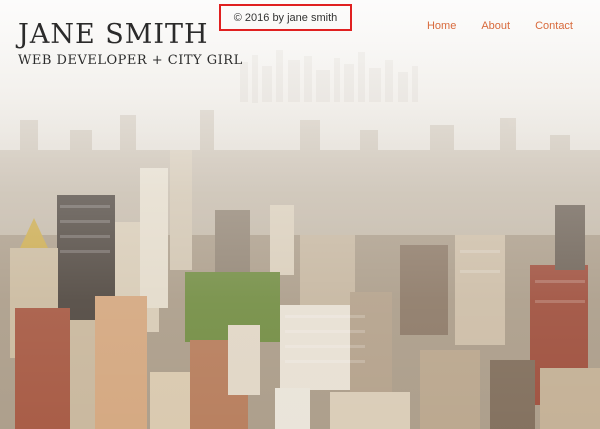  I want to click on copyright-highlight-box: © 2016 by jane smith, so click(285, 17).